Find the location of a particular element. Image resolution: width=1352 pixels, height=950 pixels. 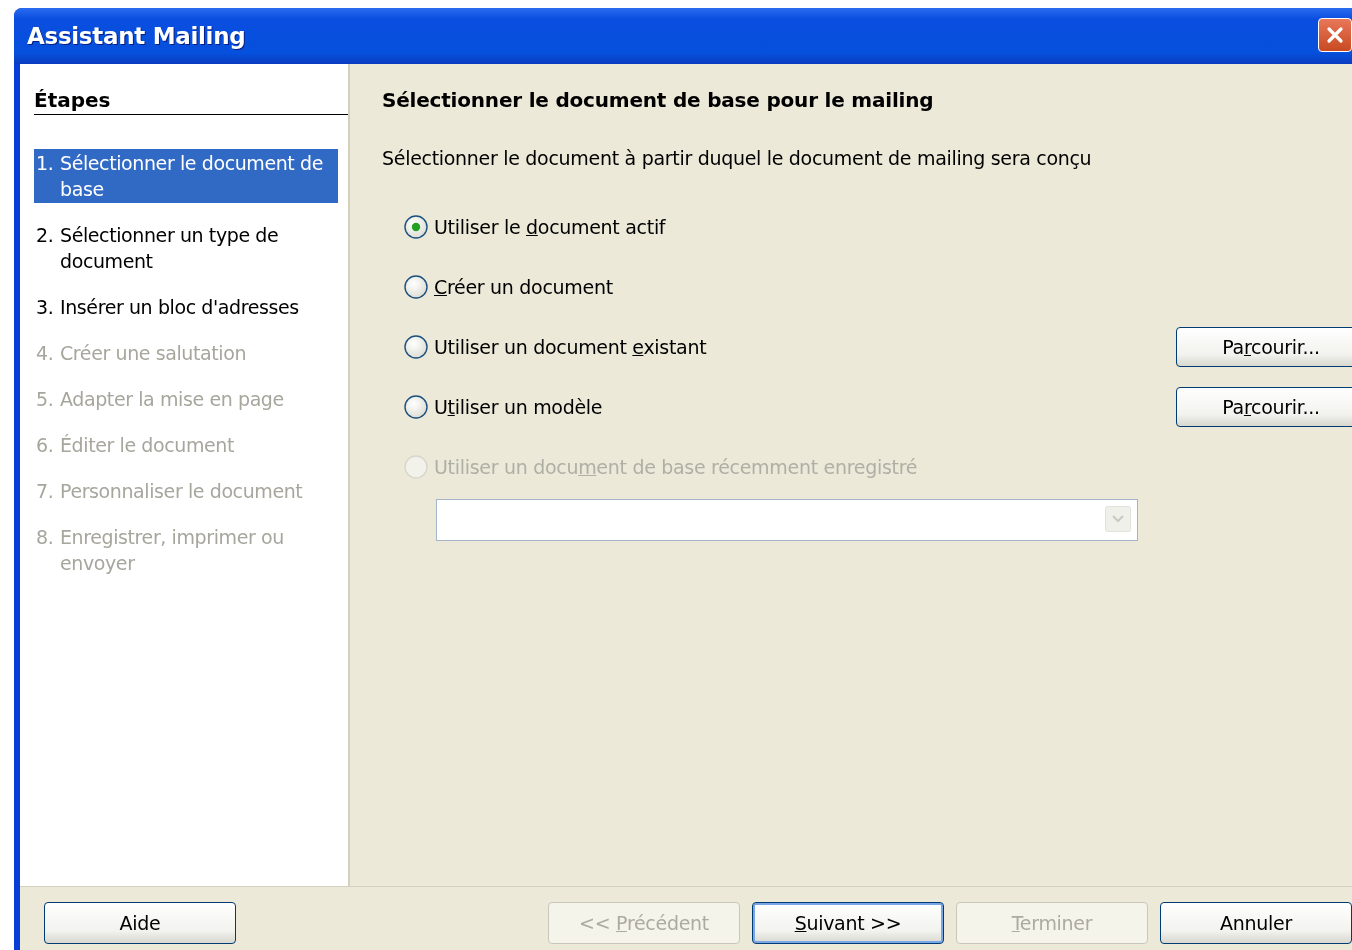

radio-option: Utiliser un modèle is located at coordinates (503, 407).